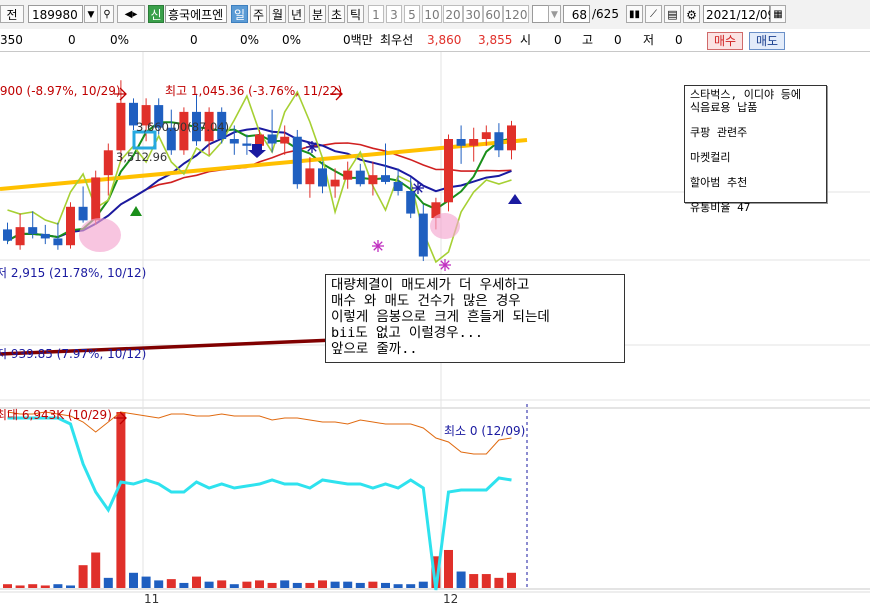 The image size is (870, 611). What do you see at coordinates (493, 14) in the screenshot?
I see `interval-60-button: 60` at bounding box center [493, 14].